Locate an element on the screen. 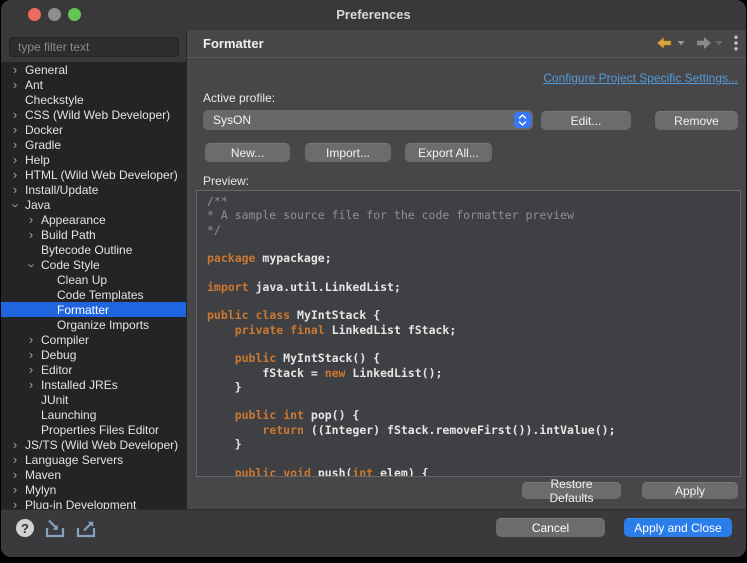  back-icon is located at coordinates (665, 43).